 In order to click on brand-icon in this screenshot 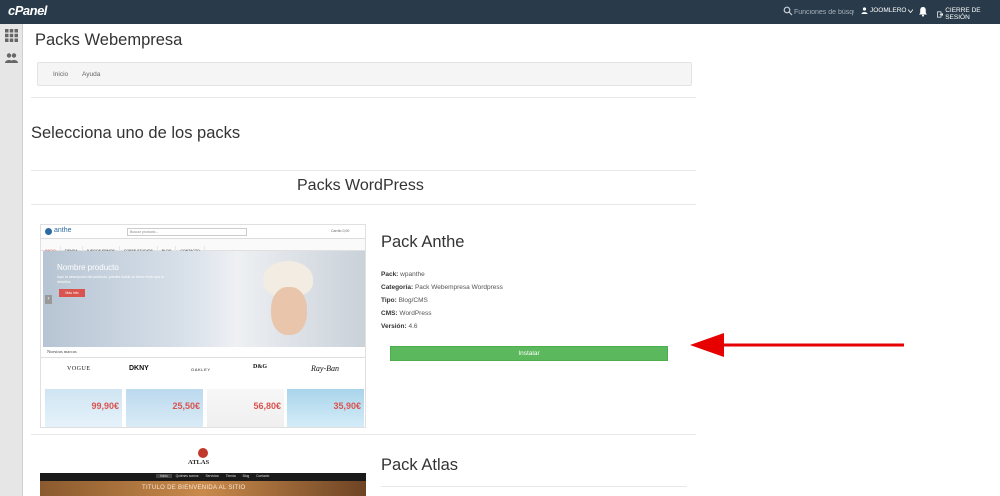, I will do `click(48, 231)`.